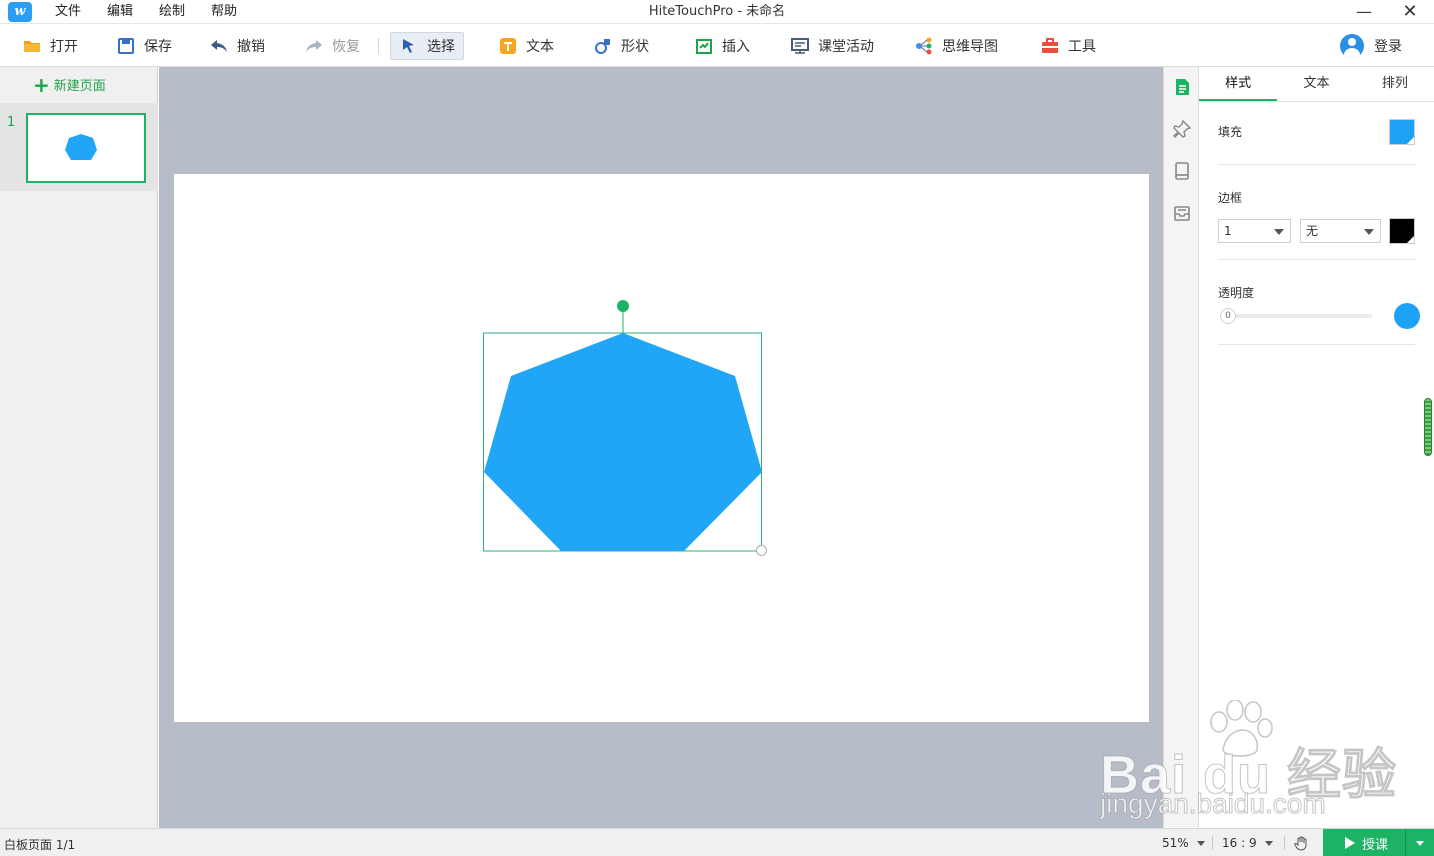 The height and width of the screenshot is (856, 1434). What do you see at coordinates (832, 46) in the screenshot?
I see `classroom-activity-button: 课堂活动` at bounding box center [832, 46].